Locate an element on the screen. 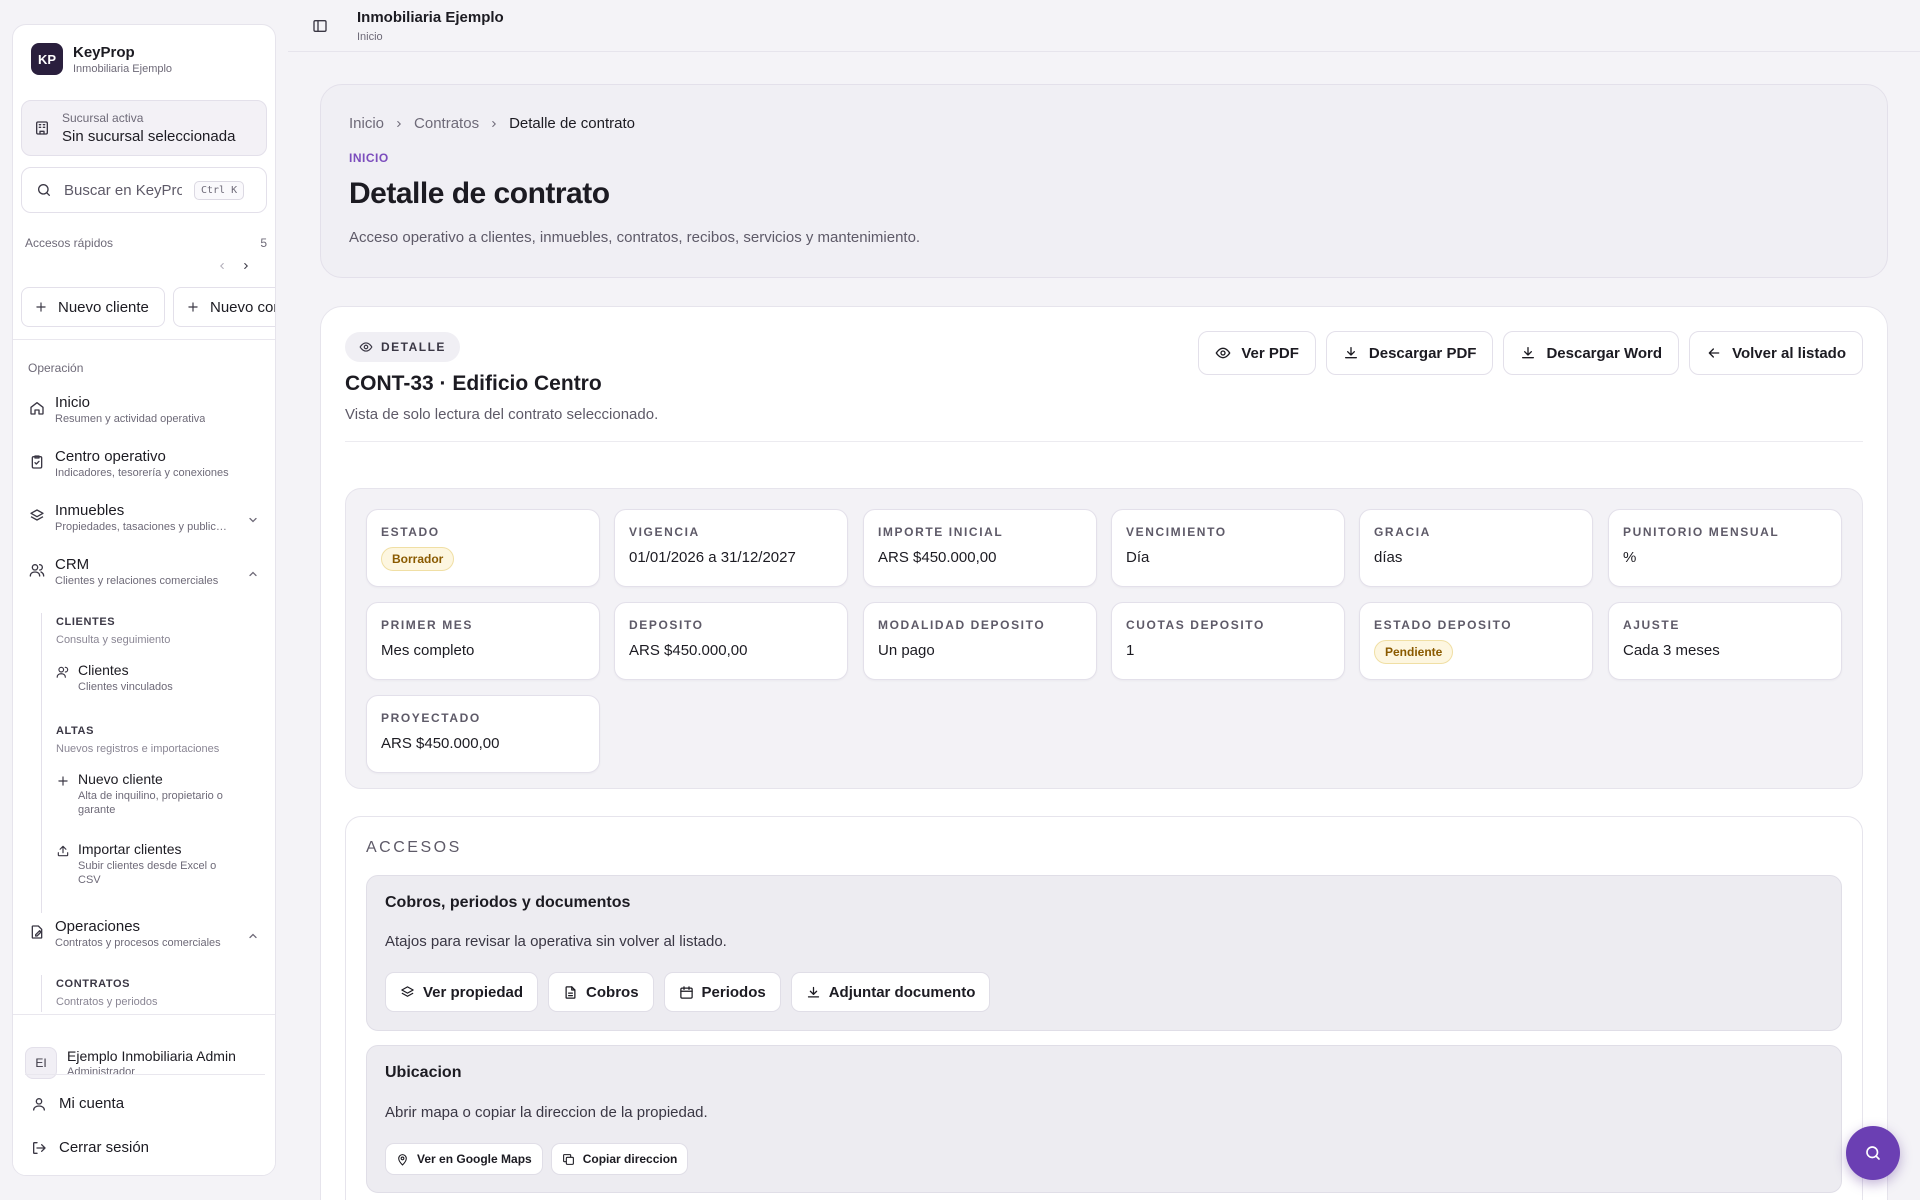 The height and width of the screenshot is (1200, 1920). breadcrumb-contratos: Contratos is located at coordinates (446, 123).